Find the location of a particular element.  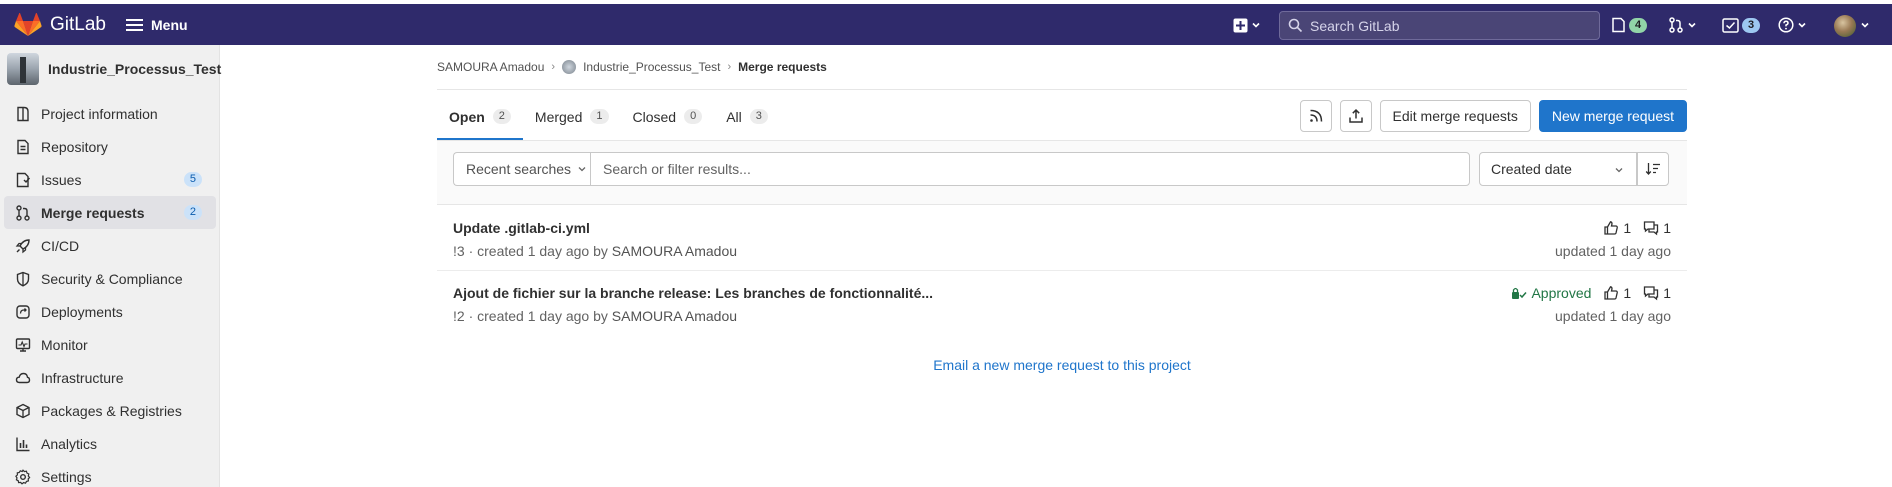

tab-label: All is located at coordinates (734, 116).